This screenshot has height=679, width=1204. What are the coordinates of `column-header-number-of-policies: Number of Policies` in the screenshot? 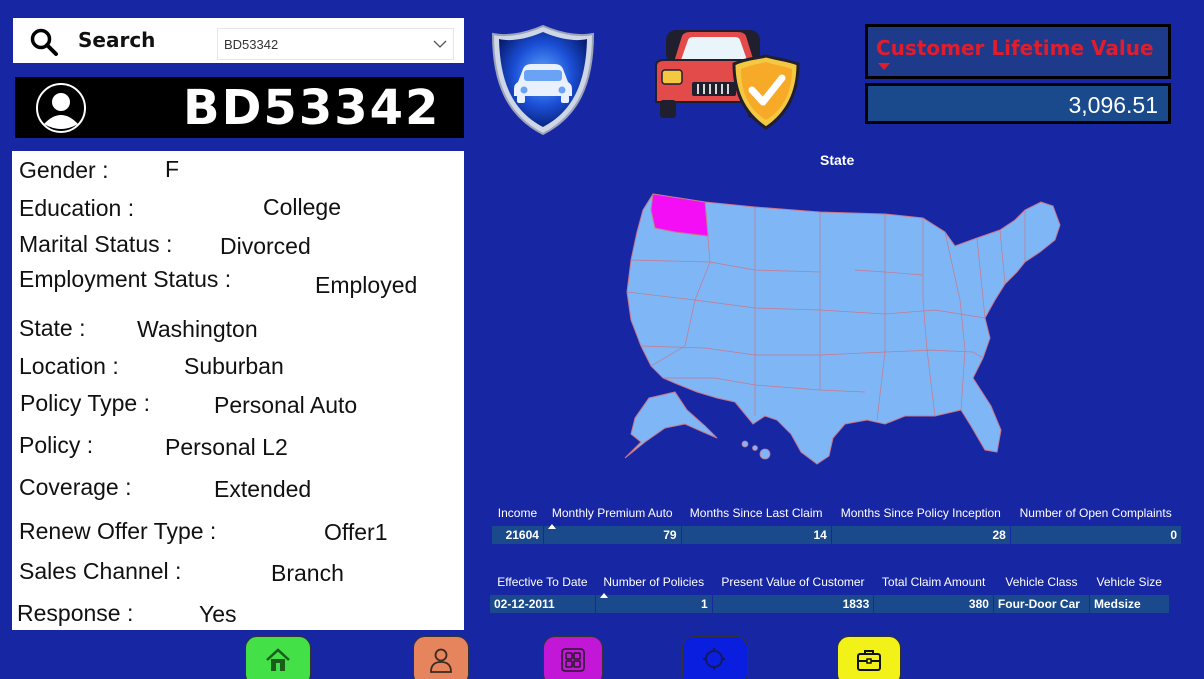 It's located at (654, 583).